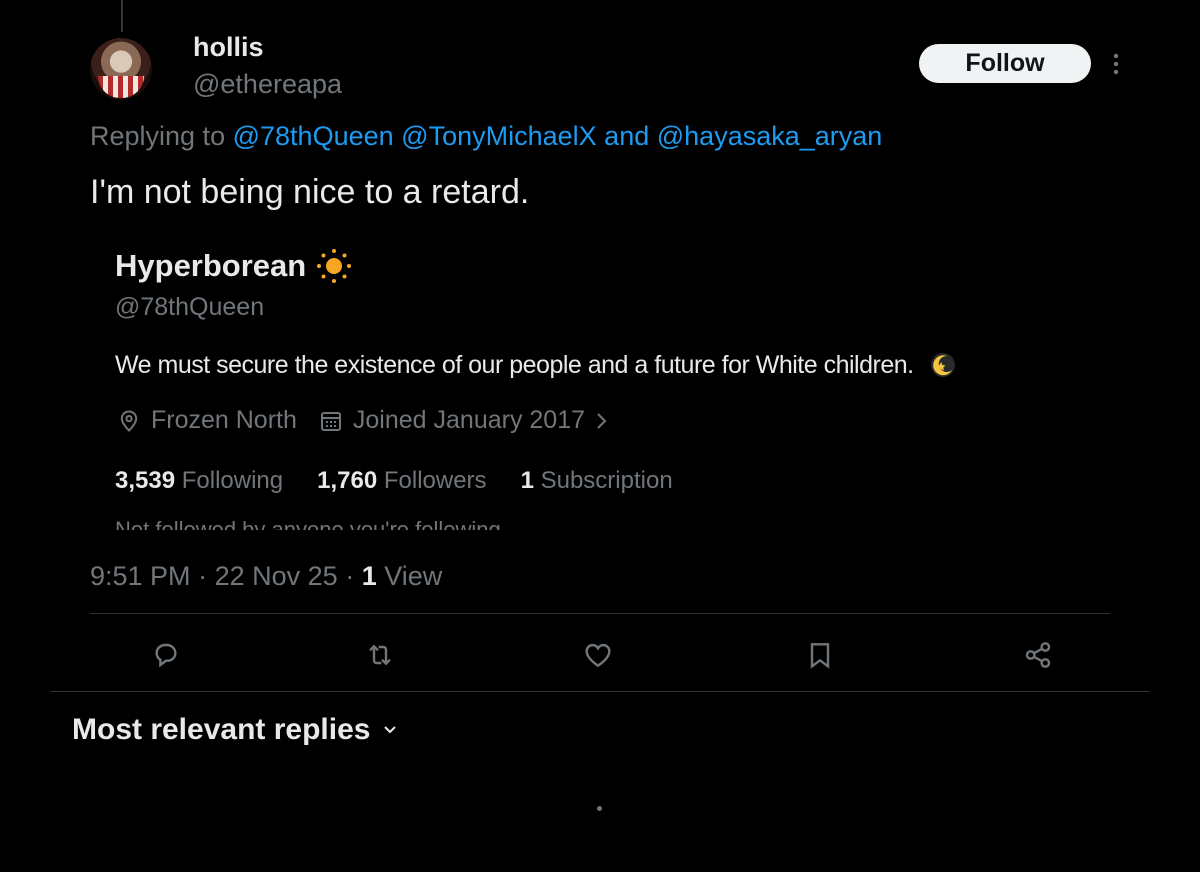 This screenshot has height=872, width=1200. I want to click on subscription-label: Subscription, so click(606, 480).